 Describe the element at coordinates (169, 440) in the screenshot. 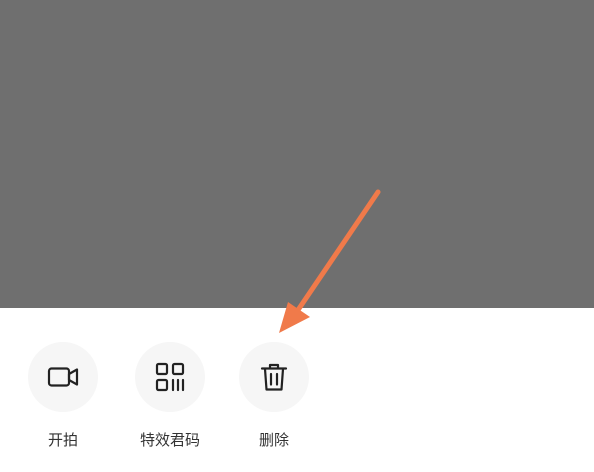

I see `effect-code-label: 特效君码` at that location.